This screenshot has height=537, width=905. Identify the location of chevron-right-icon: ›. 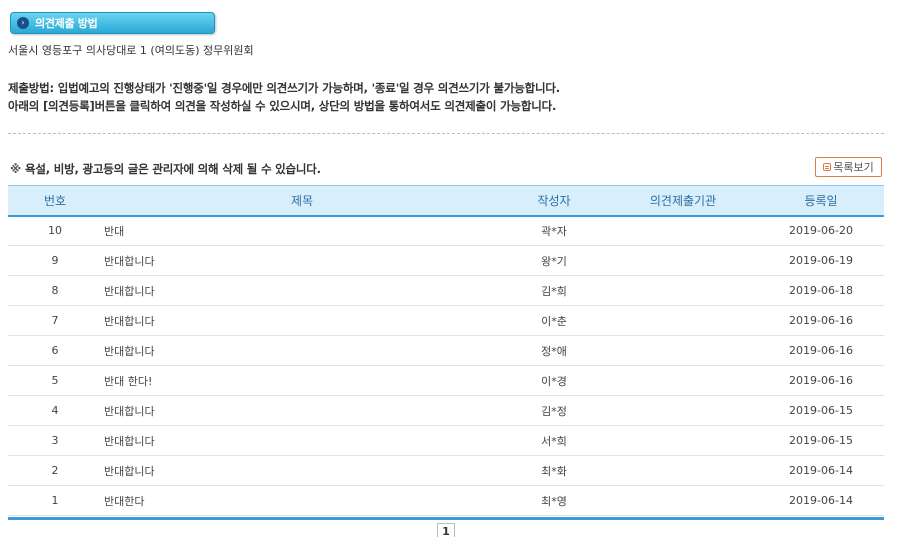
(23, 23).